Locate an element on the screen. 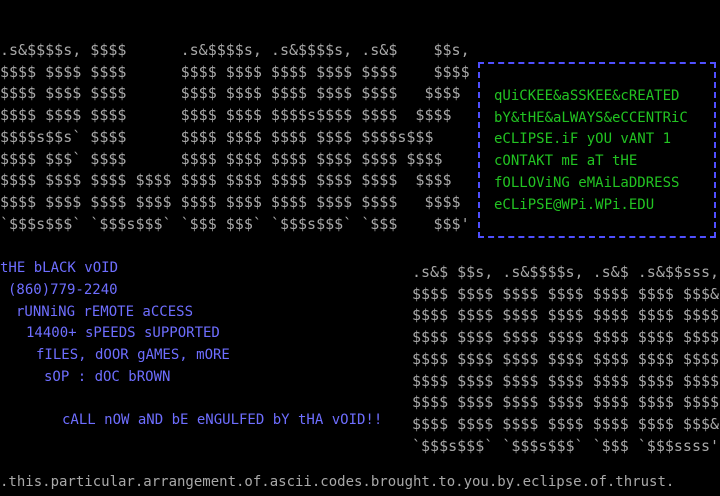 This screenshot has height=496, width=720. bbs-software: rUNNiNG rEMOTE aCCESS is located at coordinates (105, 312).